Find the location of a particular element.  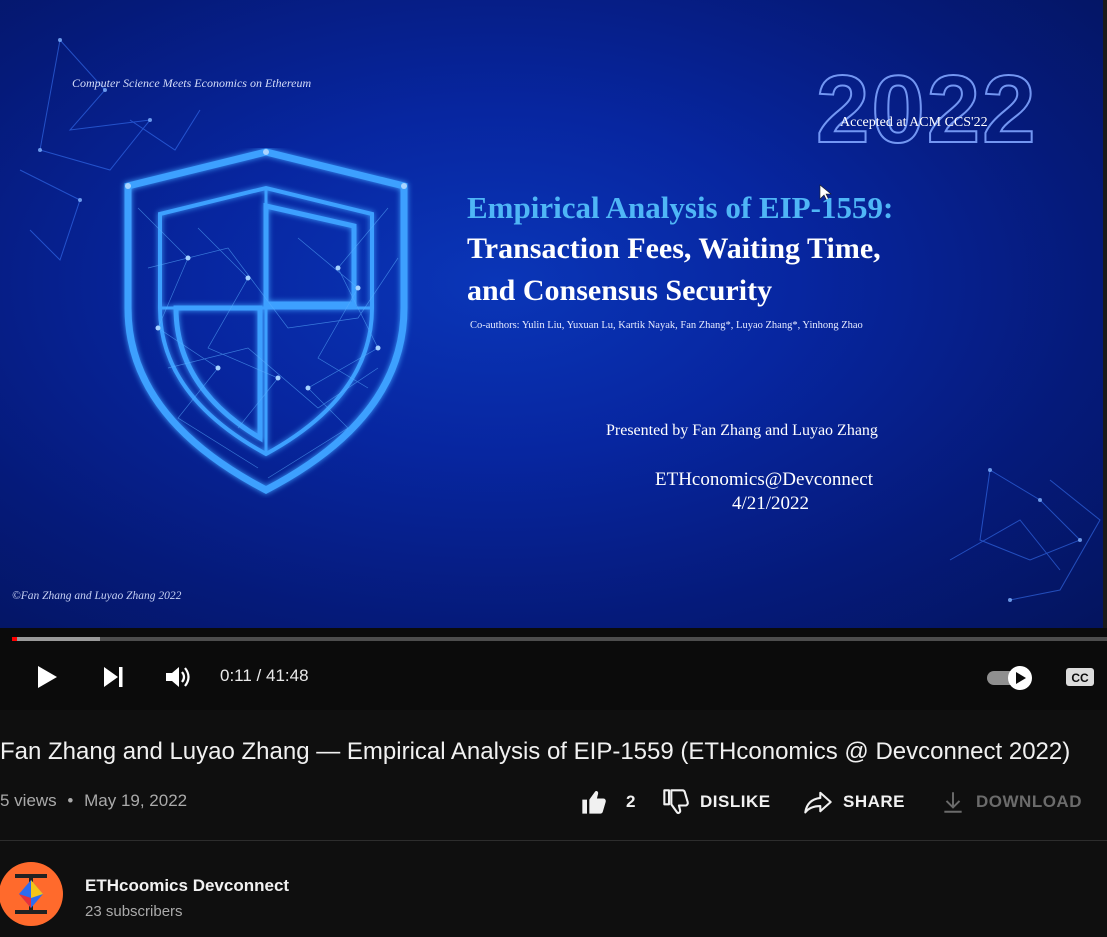

next-button is located at coordinates (113, 677).